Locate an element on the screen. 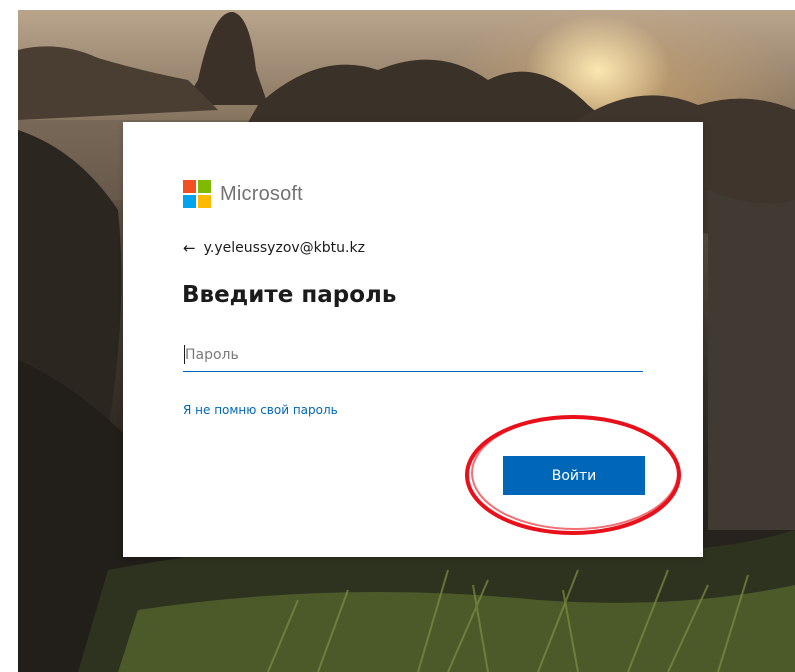  microsoft-logo: Microsoft is located at coordinates (243, 194).